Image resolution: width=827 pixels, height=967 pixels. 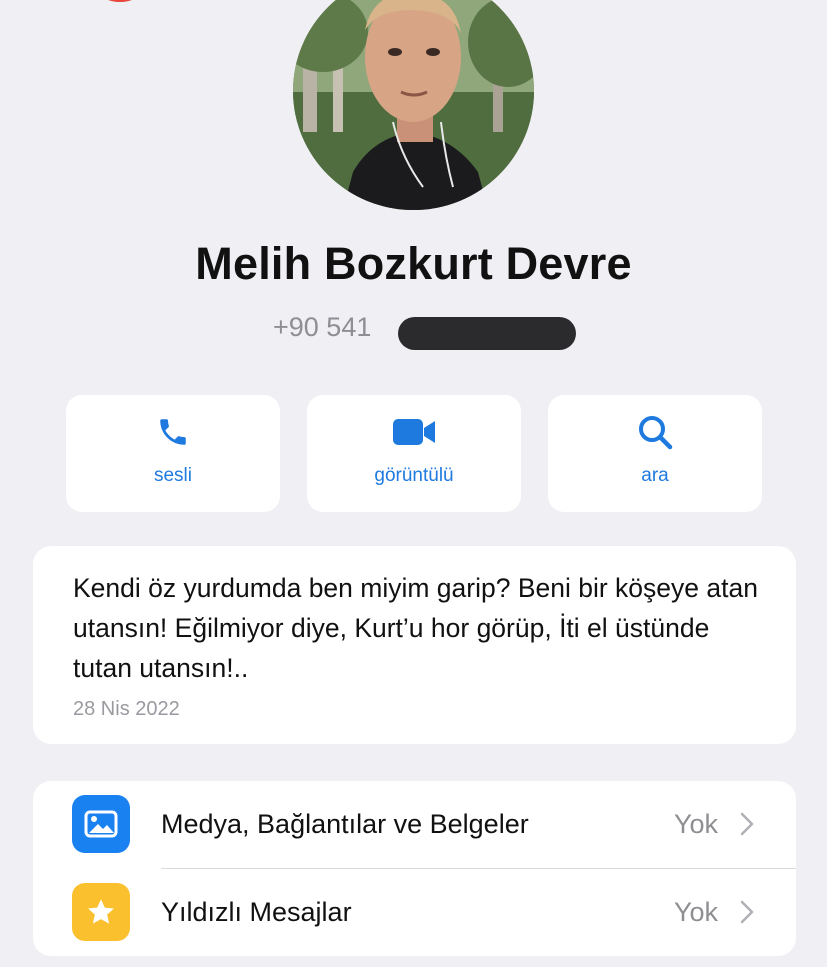 I want to click on list-item-media: Medya, Bağlantılar ve Belgeler Yok, so click(x=414, y=825).